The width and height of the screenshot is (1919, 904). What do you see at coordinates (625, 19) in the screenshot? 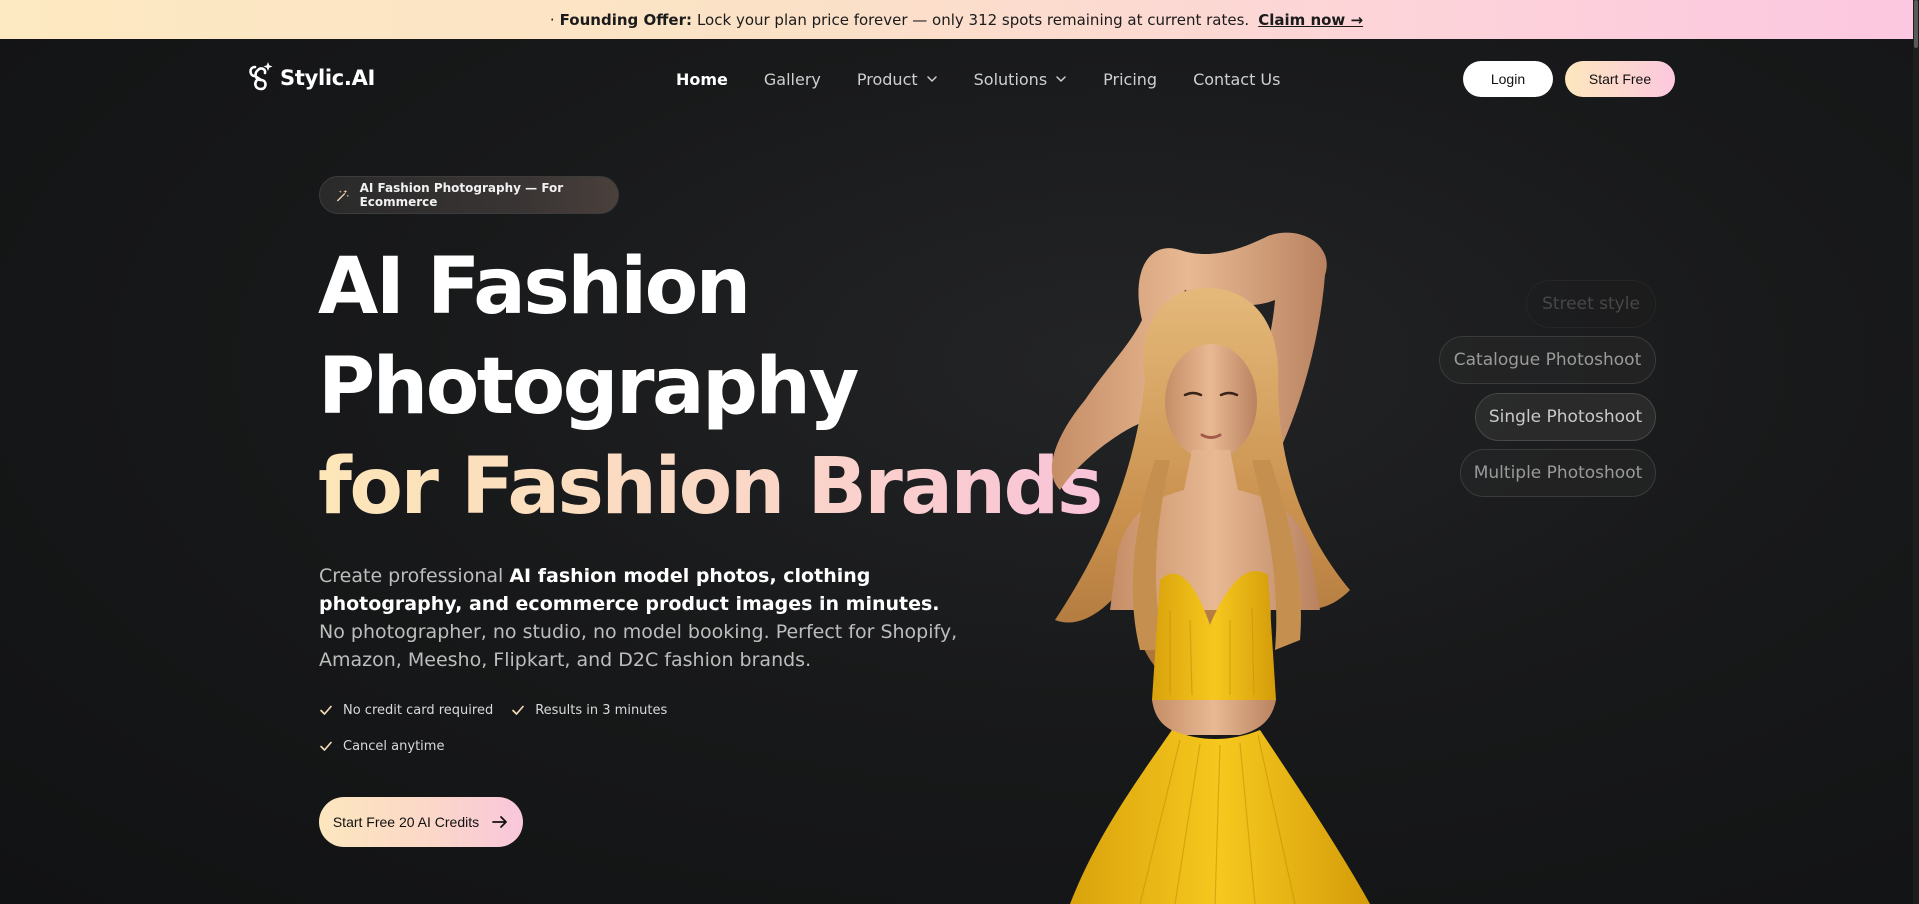
I see `announcement-label: Founding Offer:` at bounding box center [625, 19].